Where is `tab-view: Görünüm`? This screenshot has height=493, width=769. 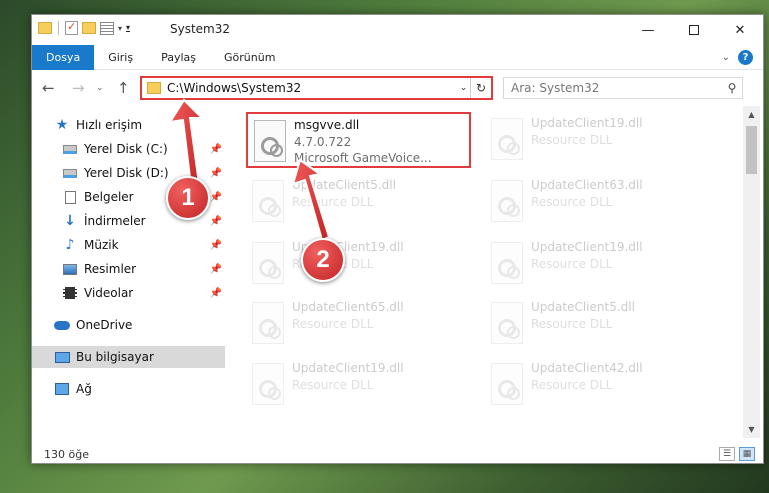 tab-view: Görünüm is located at coordinates (249, 57).